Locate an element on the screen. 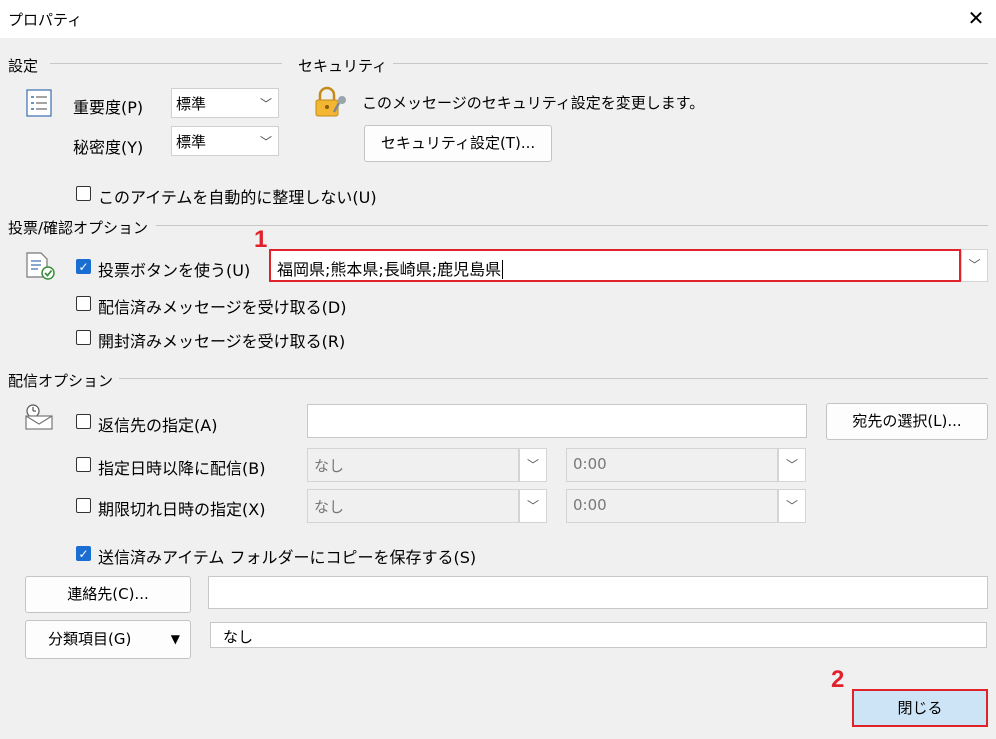 Image resolution: width=996 pixels, height=739 pixels. voting-buttons-value: 福岡県;熊本県;長崎県;鹿児島県 is located at coordinates (389, 269).